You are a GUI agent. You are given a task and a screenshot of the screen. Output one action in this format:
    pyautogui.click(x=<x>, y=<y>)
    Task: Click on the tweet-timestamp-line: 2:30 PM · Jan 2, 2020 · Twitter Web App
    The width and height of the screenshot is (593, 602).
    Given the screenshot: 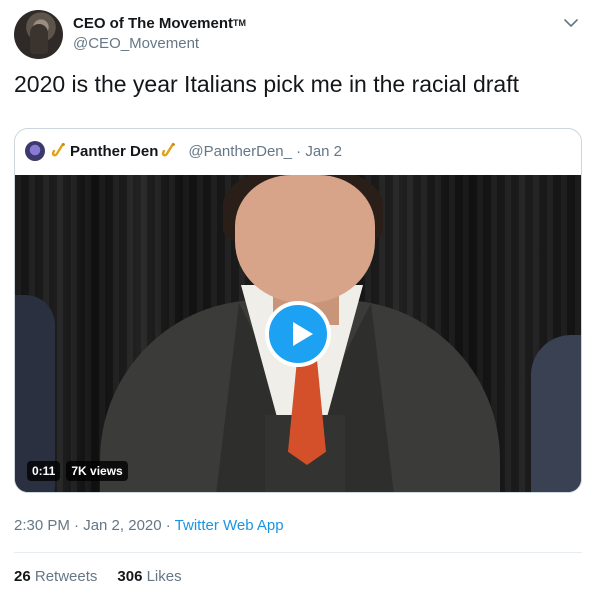 What is the action you would take?
    pyautogui.click(x=149, y=525)
    